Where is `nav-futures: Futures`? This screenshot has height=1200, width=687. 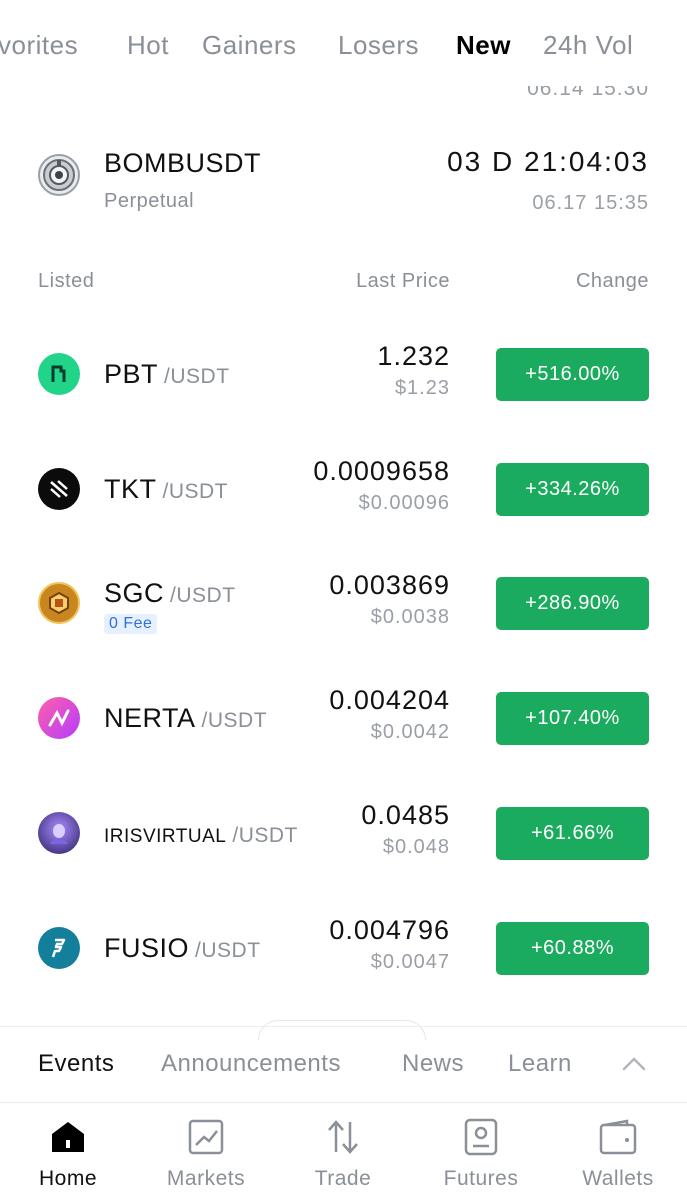
nav-futures: Futures is located at coordinates (481, 1151).